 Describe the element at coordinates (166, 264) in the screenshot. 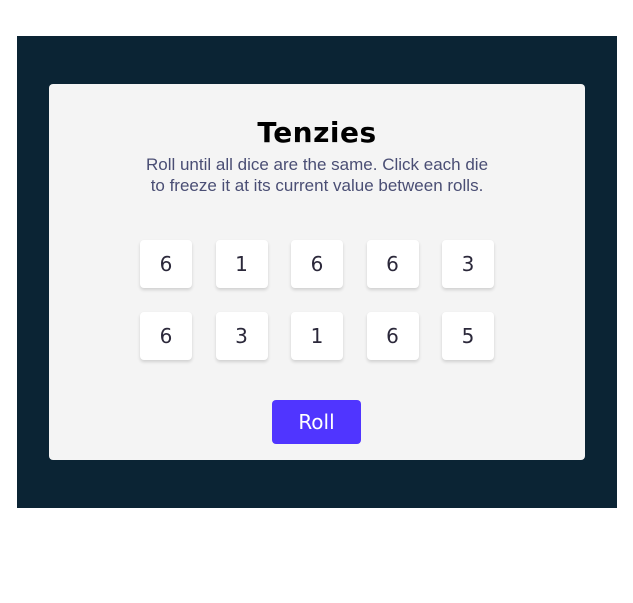

I see `die-1: 6` at that location.